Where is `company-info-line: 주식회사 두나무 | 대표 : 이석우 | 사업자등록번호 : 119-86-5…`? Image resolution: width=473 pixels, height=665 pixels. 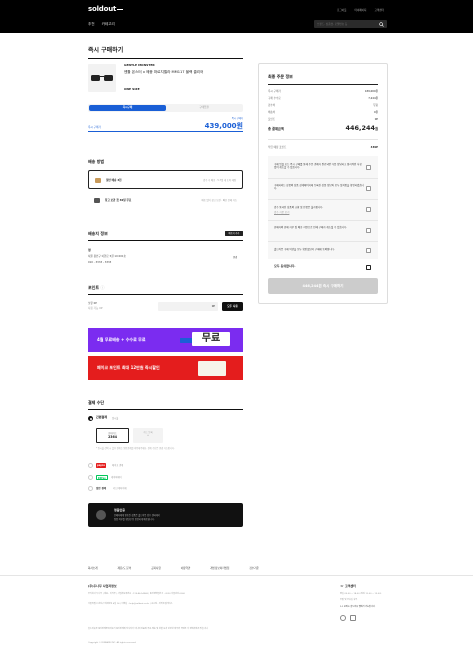 company-info-line: 주식회사 두나무 | 대표 : 이석우 | 사업자등록번호 : 119-86-5… is located at coordinates (136, 594).